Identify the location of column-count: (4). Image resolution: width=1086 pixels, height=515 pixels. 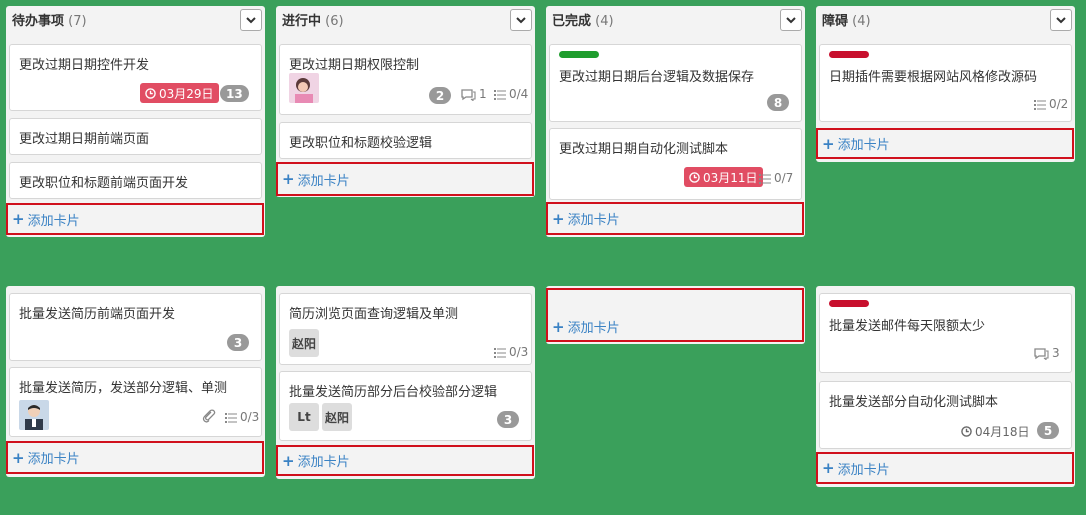
(861, 21).